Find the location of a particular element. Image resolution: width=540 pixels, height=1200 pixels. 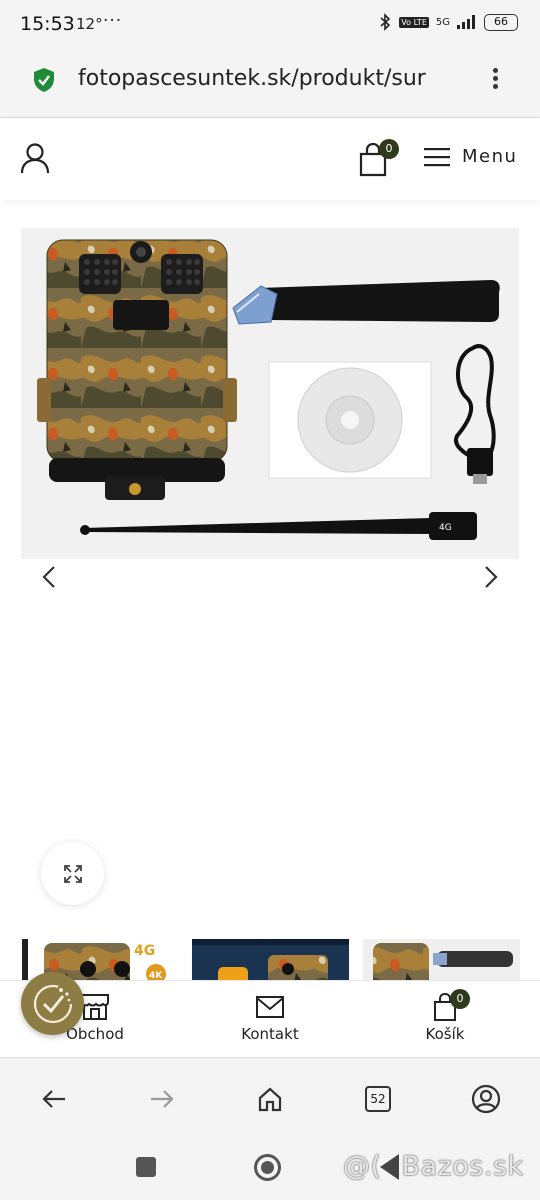

menu-label: Menu is located at coordinates (490, 156).